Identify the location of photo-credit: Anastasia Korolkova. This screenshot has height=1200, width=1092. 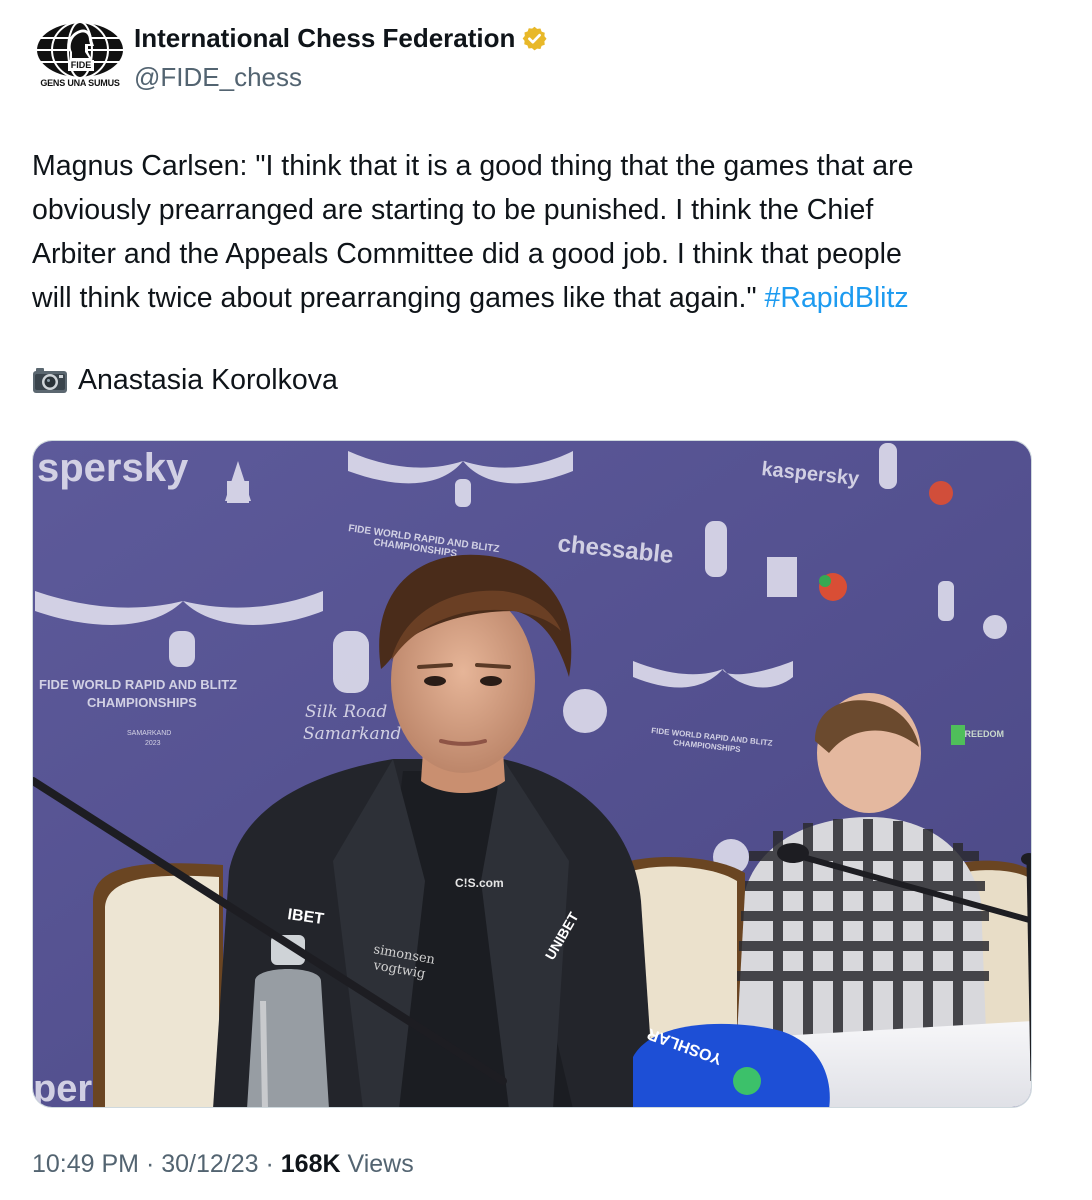
(185, 380).